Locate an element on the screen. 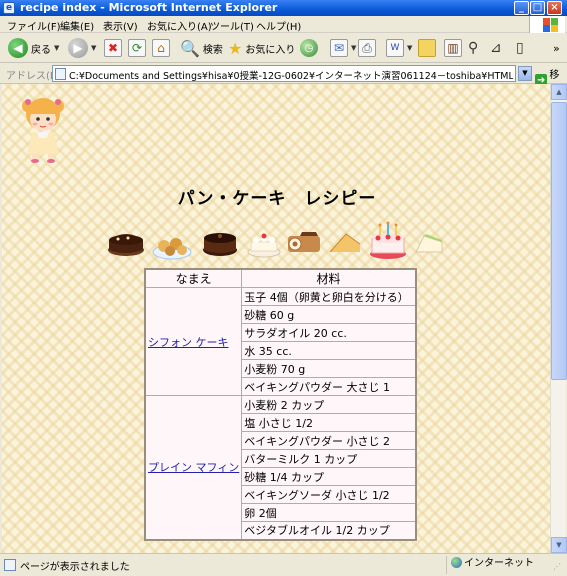  table-row: プレイン マフィン 小麦粉 2 カップ is located at coordinates (280, 467).